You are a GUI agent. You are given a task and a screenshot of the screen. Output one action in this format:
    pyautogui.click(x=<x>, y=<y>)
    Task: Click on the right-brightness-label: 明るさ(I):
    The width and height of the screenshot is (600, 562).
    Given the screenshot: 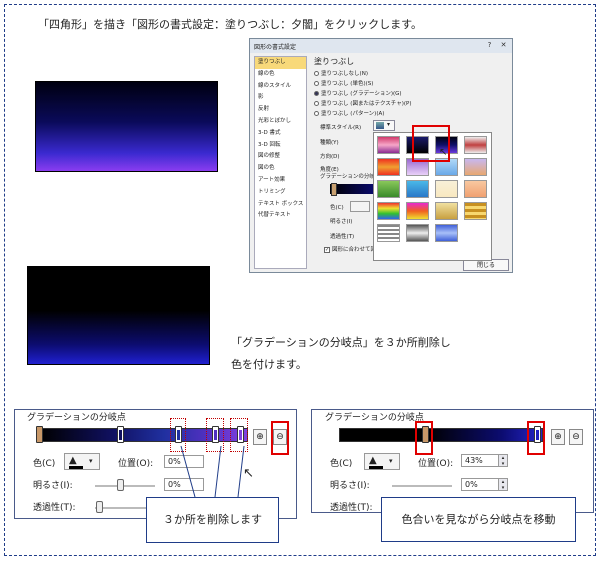 What is the action you would take?
    pyautogui.click(x=350, y=486)
    